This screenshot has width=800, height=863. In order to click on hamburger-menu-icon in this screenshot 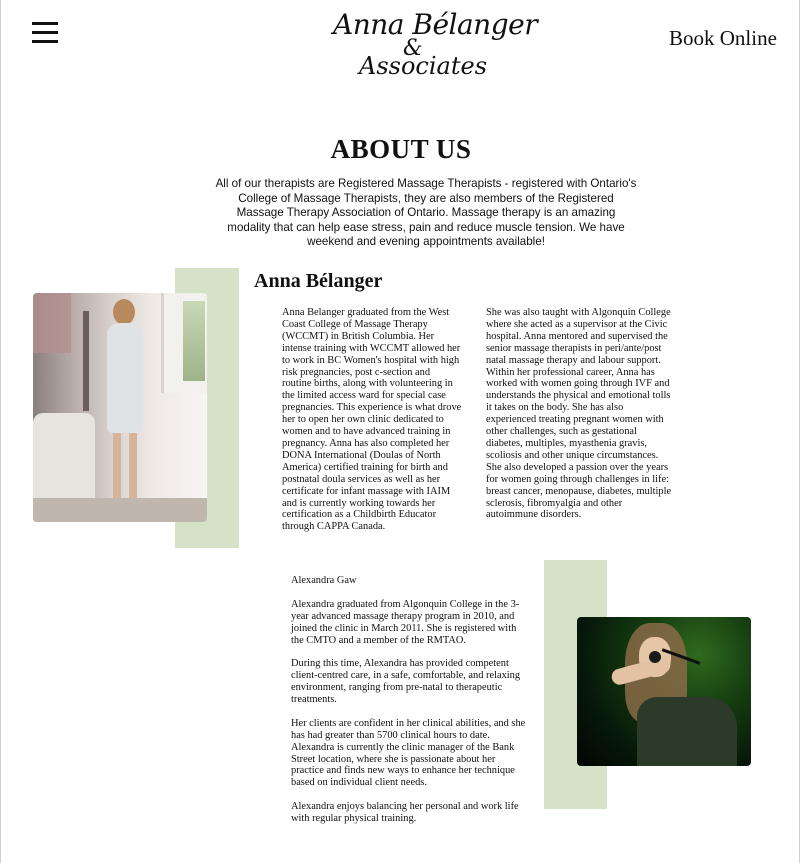, I will do `click(45, 33)`.